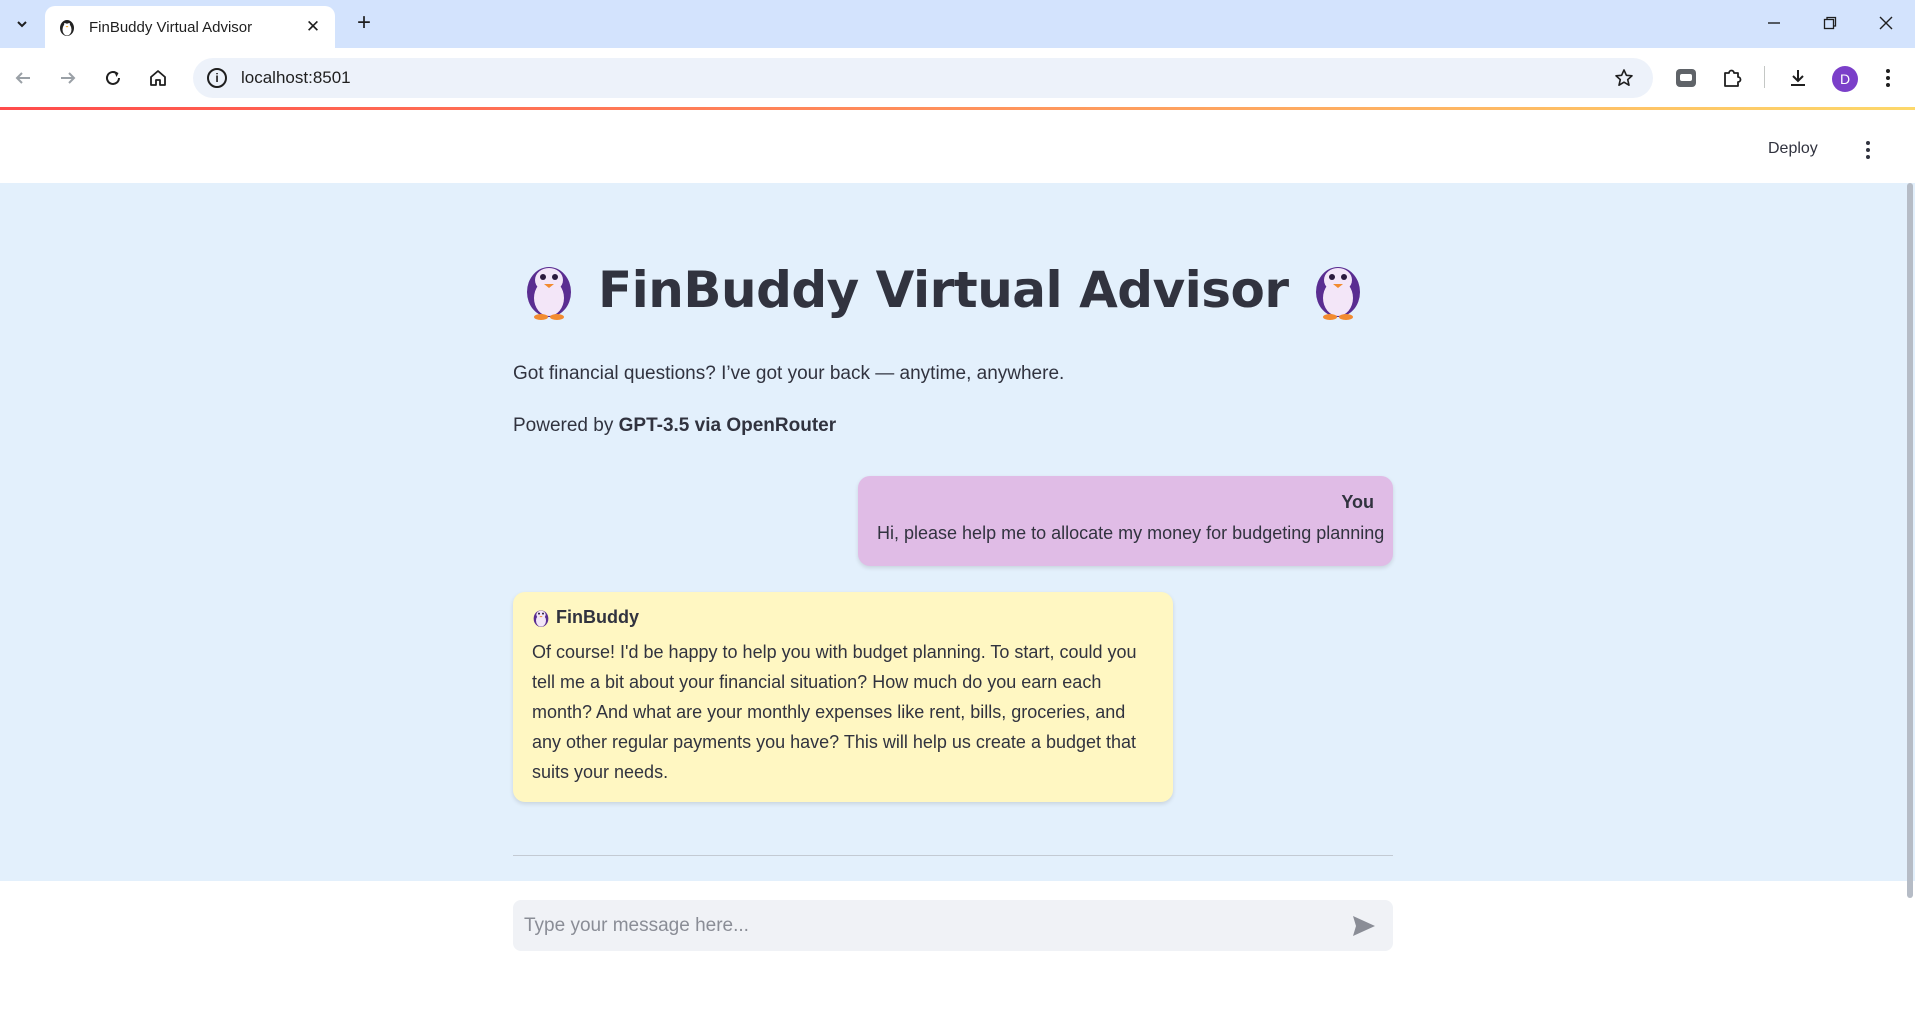  Describe the element at coordinates (1888, 78) in the screenshot. I see `browser-menu-icon` at that location.